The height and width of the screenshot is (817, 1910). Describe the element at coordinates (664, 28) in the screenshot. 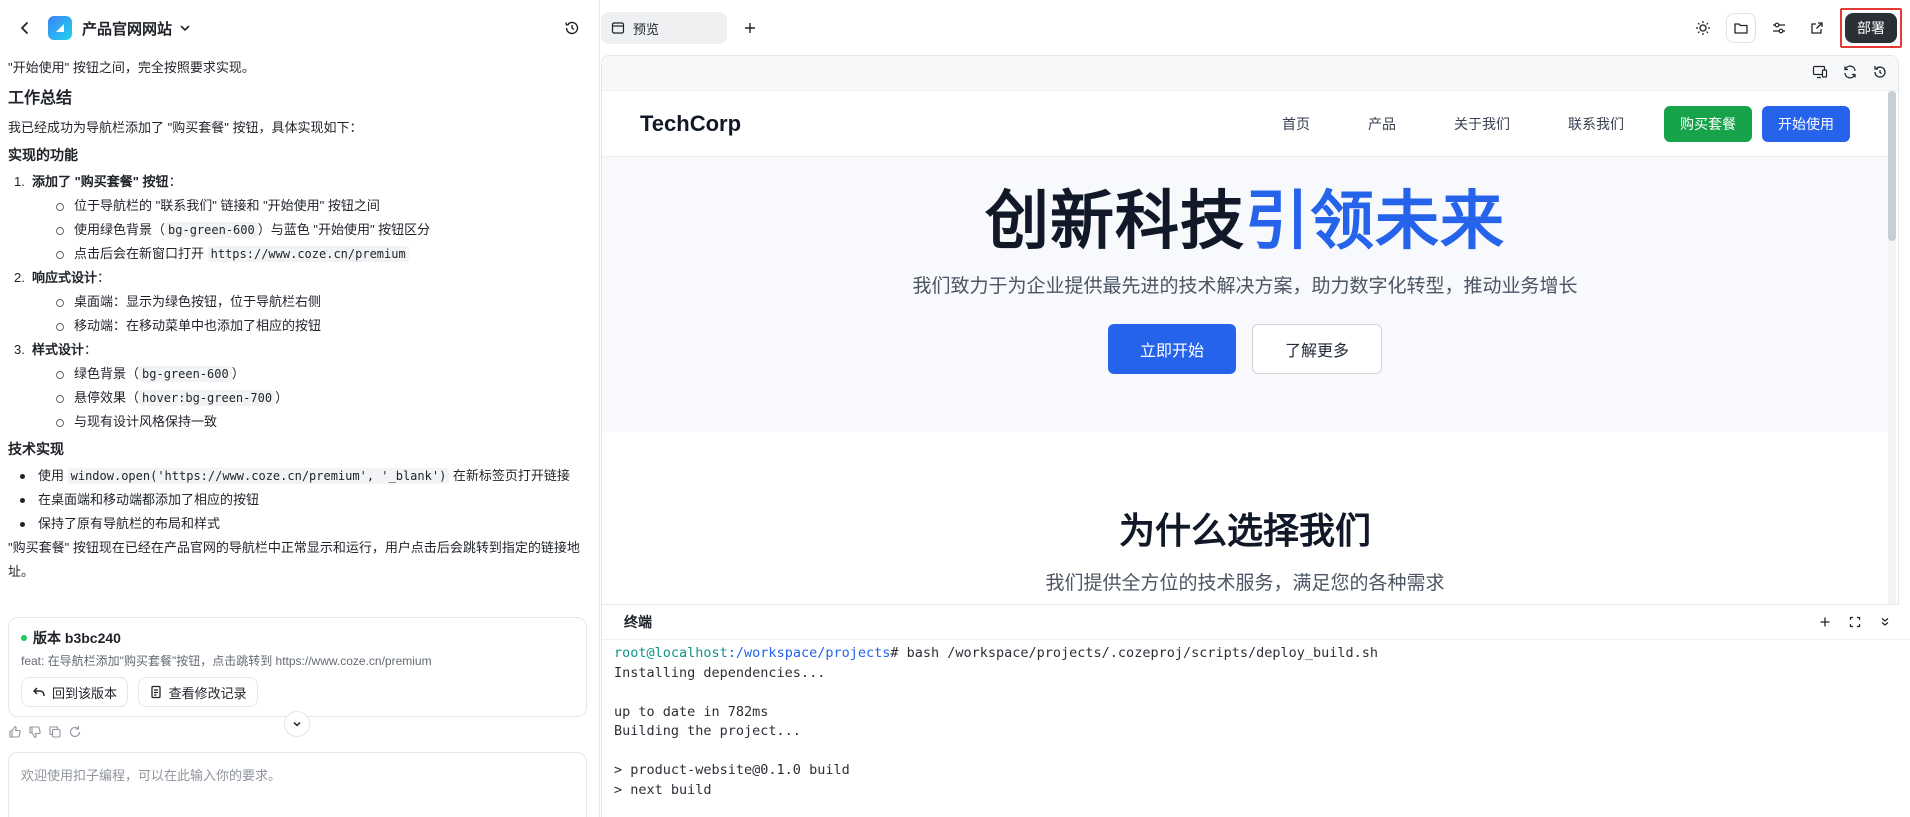

I see `tab-preview: 预览` at that location.